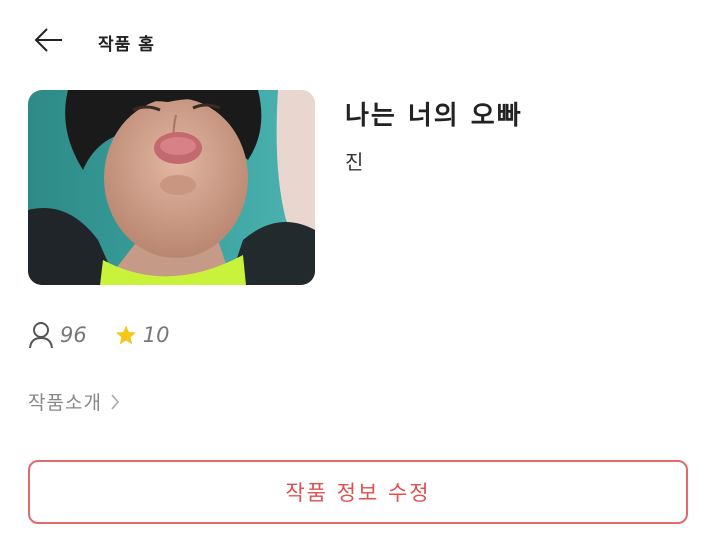 This screenshot has height=540, width=720. I want to click on edit-button-label: 작품 정보 수정, so click(358, 493).